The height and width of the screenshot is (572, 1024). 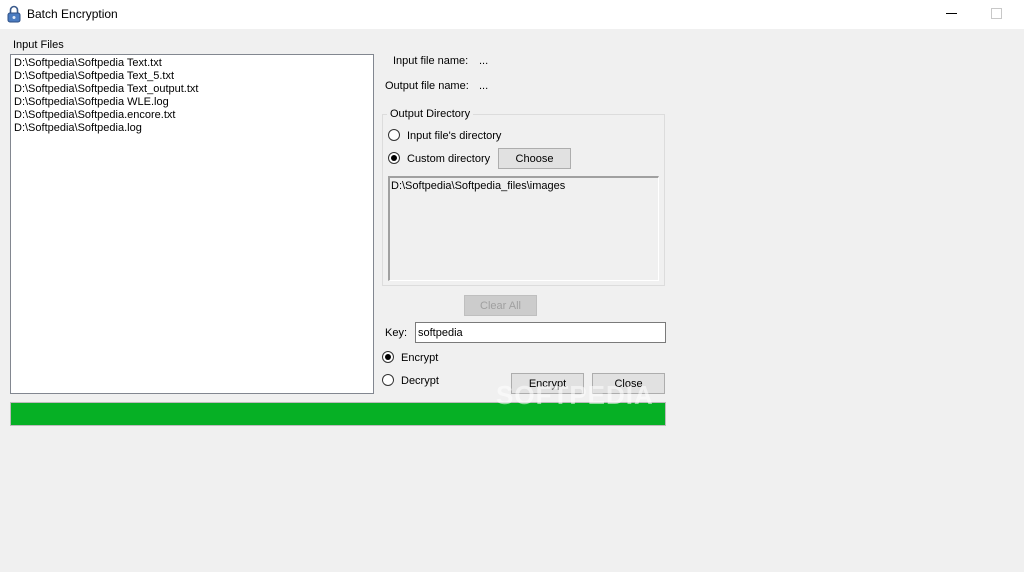 I want to click on padlock-icon, so click(x=14, y=14).